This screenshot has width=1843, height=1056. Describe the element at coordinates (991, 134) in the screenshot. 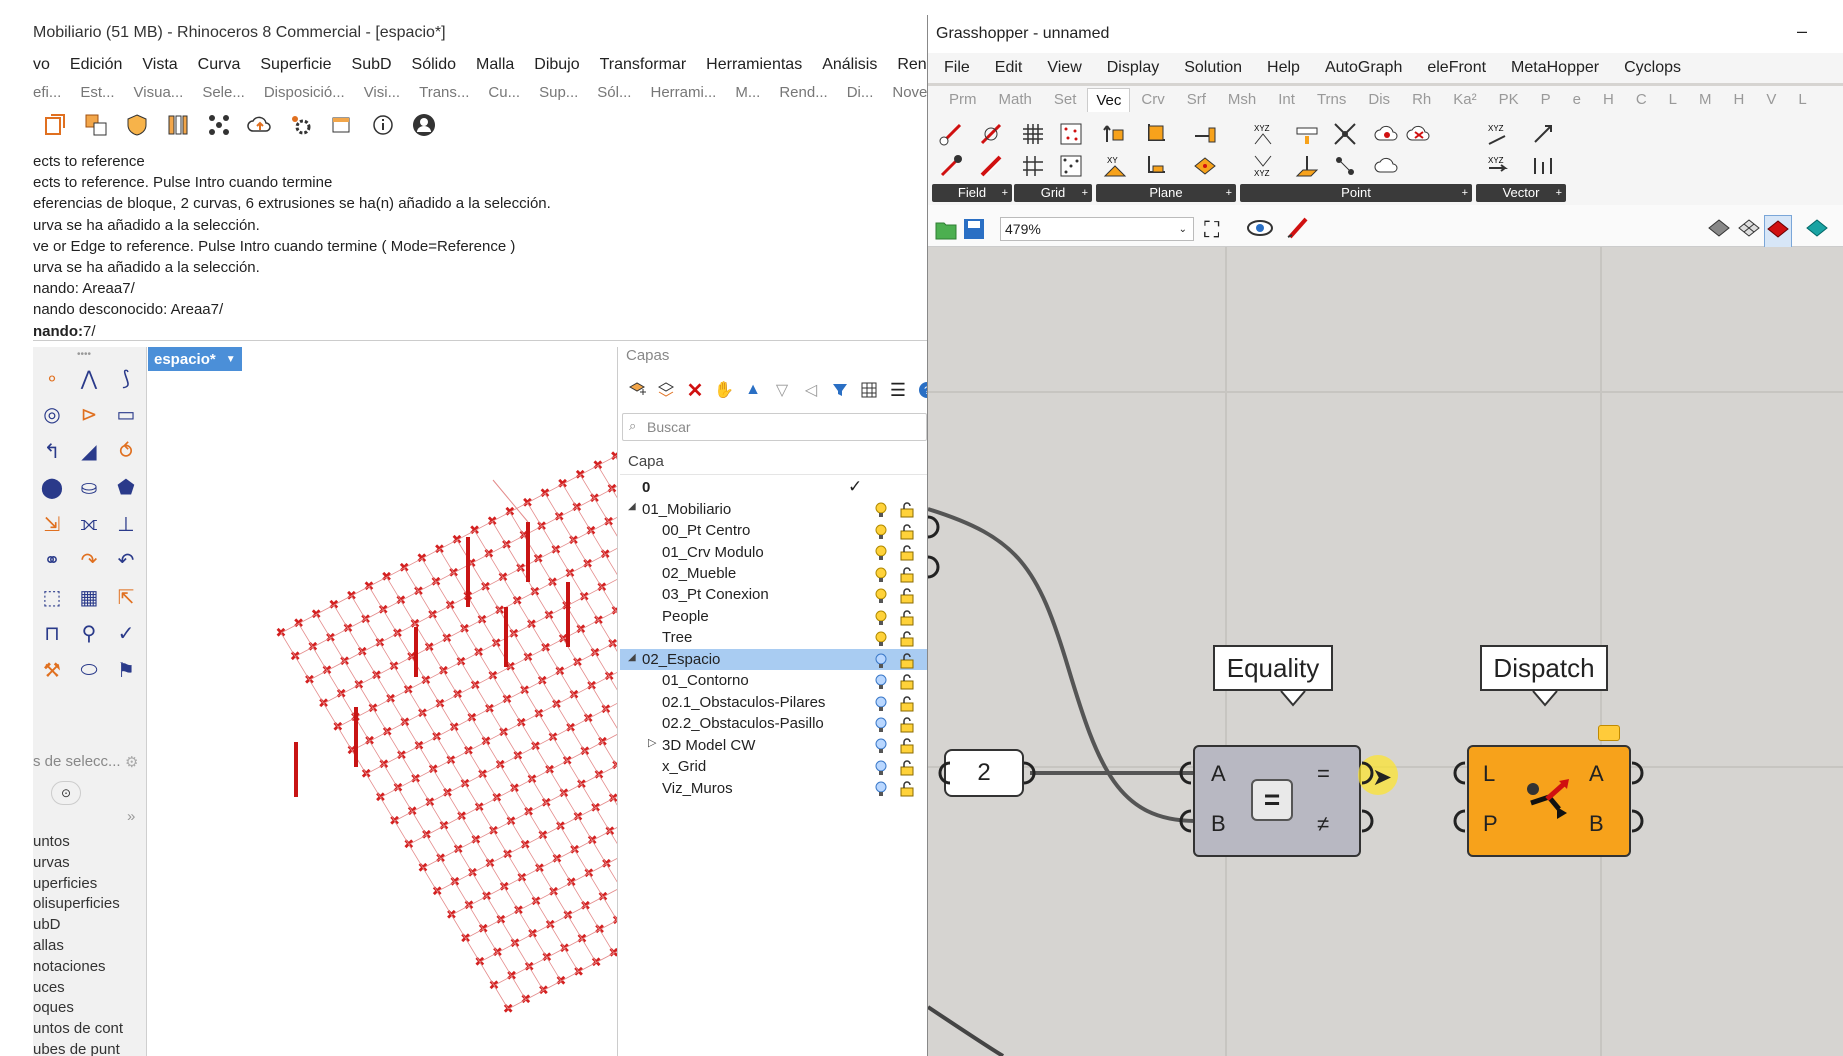

I see `field-spin-icon` at that location.